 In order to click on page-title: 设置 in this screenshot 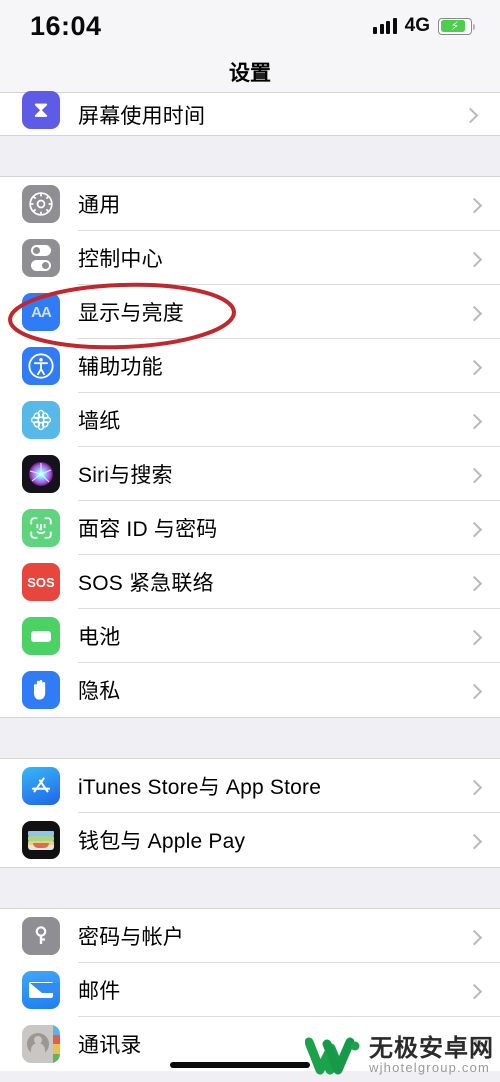, I will do `click(250, 73)`.